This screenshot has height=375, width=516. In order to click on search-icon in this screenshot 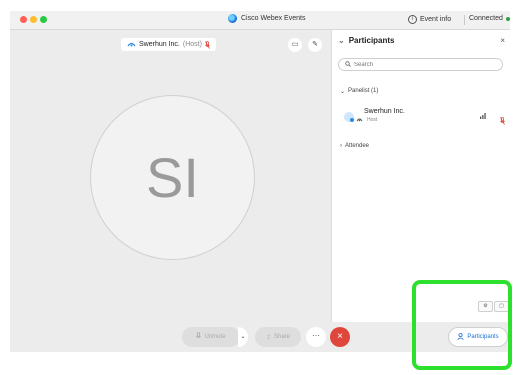, I will do `click(348, 64)`.